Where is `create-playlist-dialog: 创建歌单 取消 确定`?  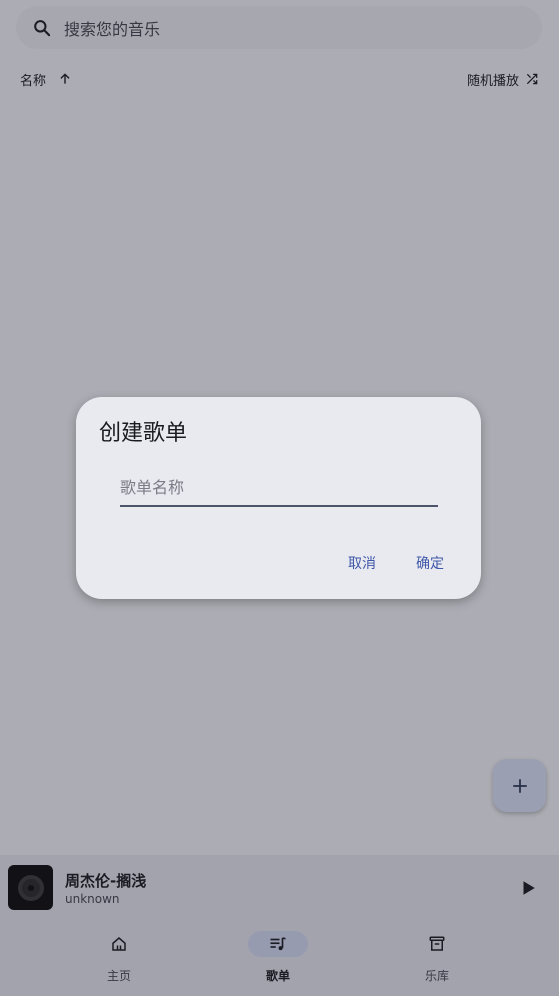 create-playlist-dialog: 创建歌单 取消 确定 is located at coordinates (278, 498).